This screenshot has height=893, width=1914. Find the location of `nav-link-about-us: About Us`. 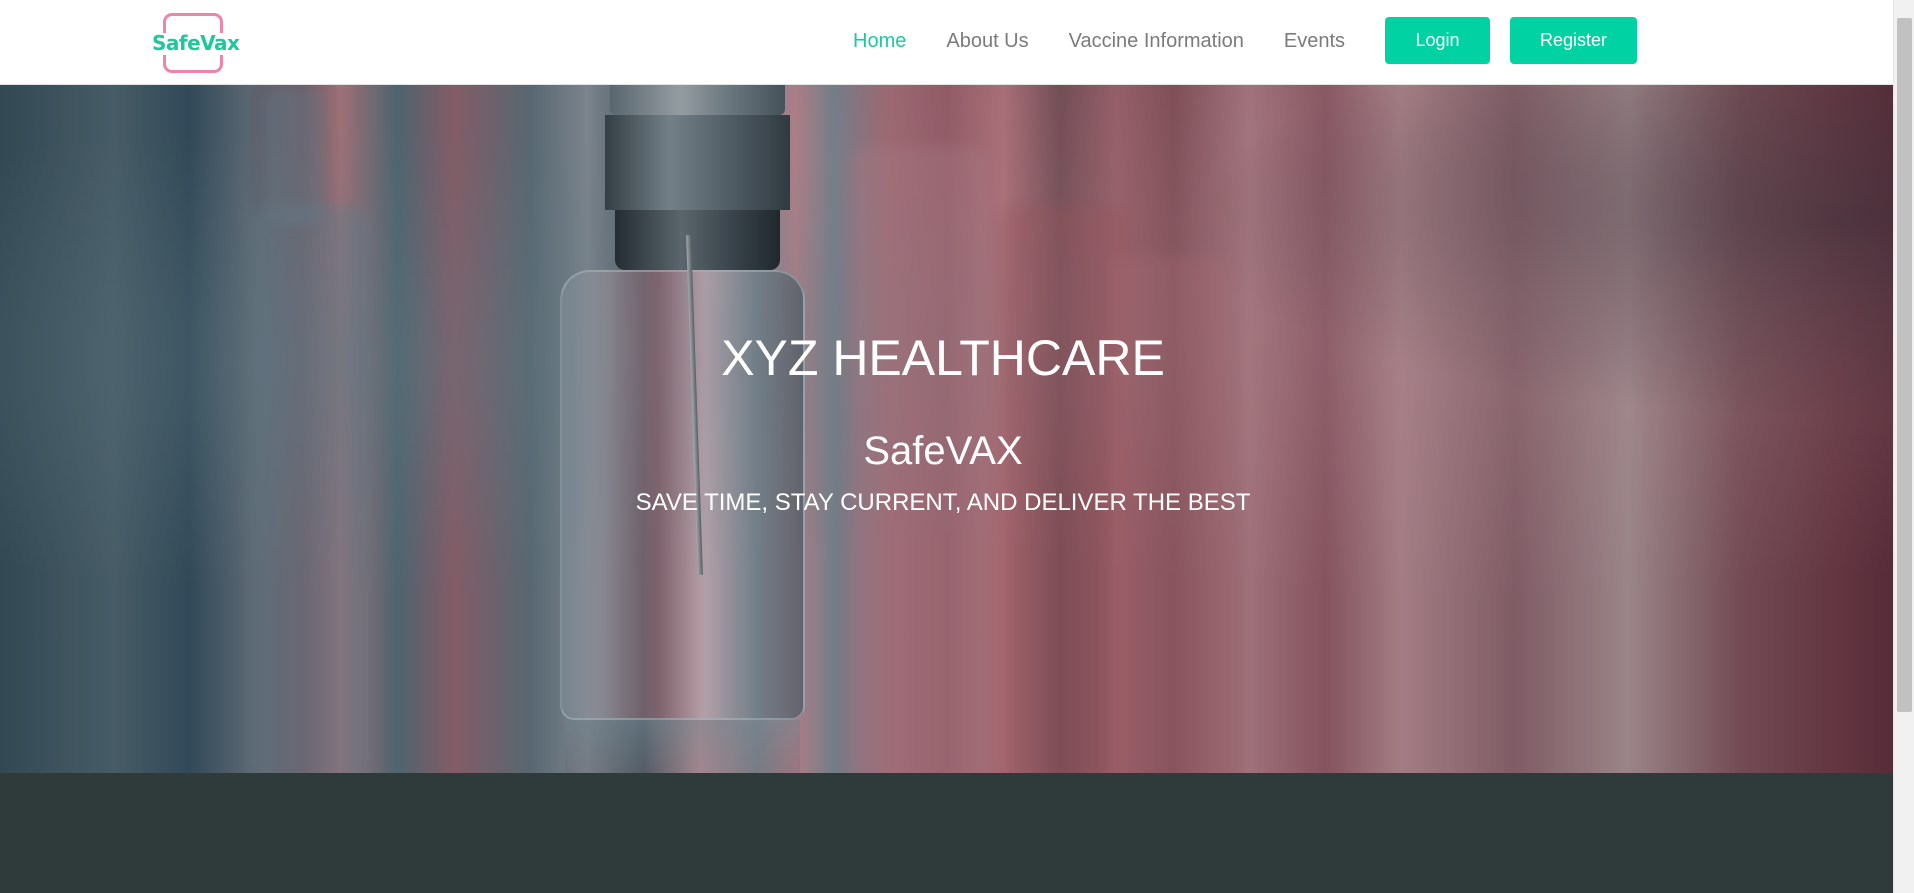

nav-link-about-us: About Us is located at coordinates (987, 41).